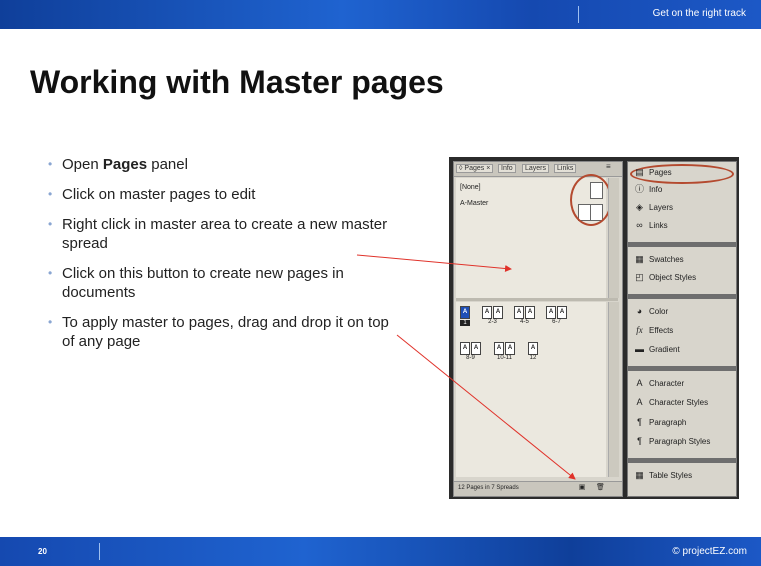  I want to click on callout-arrows, so click(466, 367).